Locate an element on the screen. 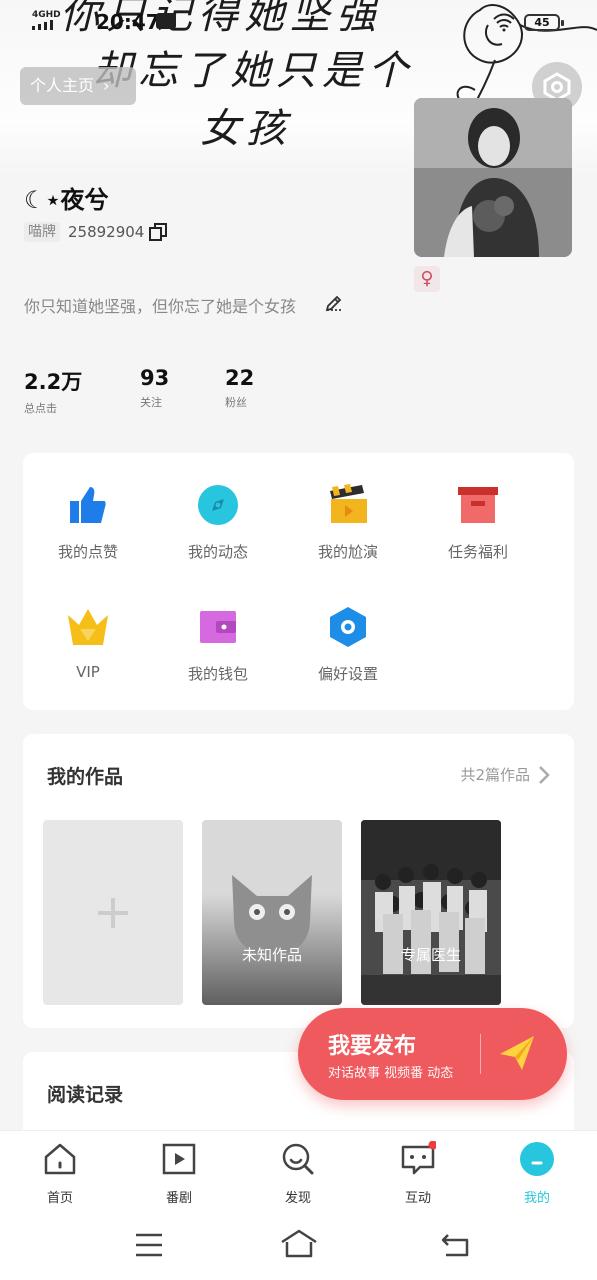  tab-label: 发现 is located at coordinates (297, 1198).